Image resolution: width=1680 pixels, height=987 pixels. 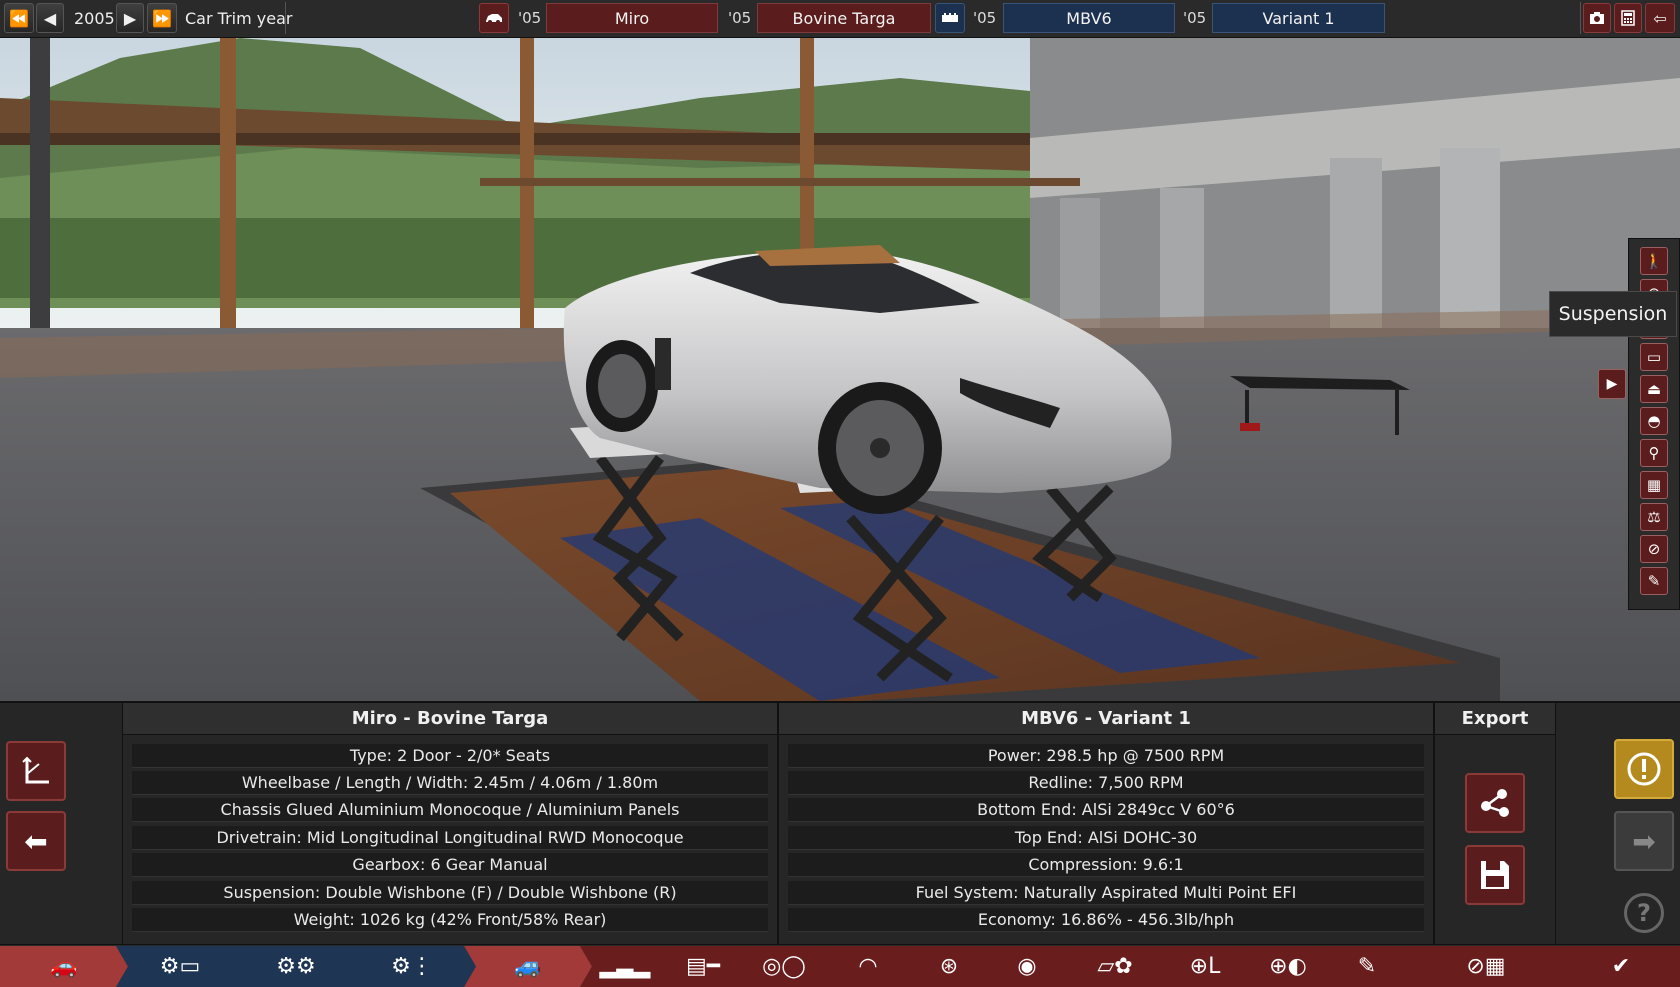 I want to click on car-row-weight: Weight: 1026 kg (42% Front/58% Rear), so click(x=450, y=920).